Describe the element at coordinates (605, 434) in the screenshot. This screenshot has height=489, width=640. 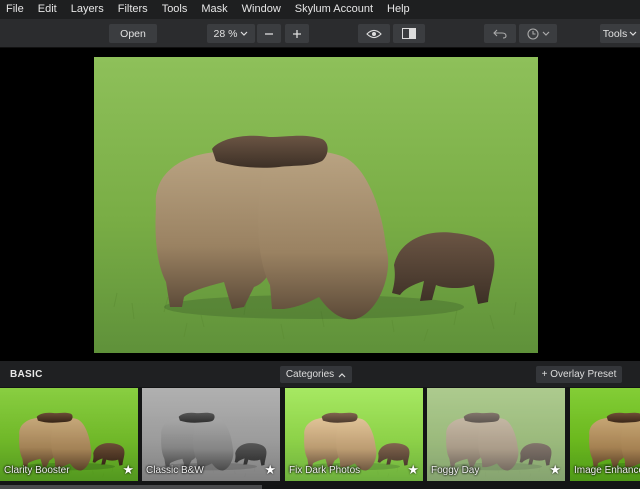
I see `preset-thumb: Image Enhancer` at that location.